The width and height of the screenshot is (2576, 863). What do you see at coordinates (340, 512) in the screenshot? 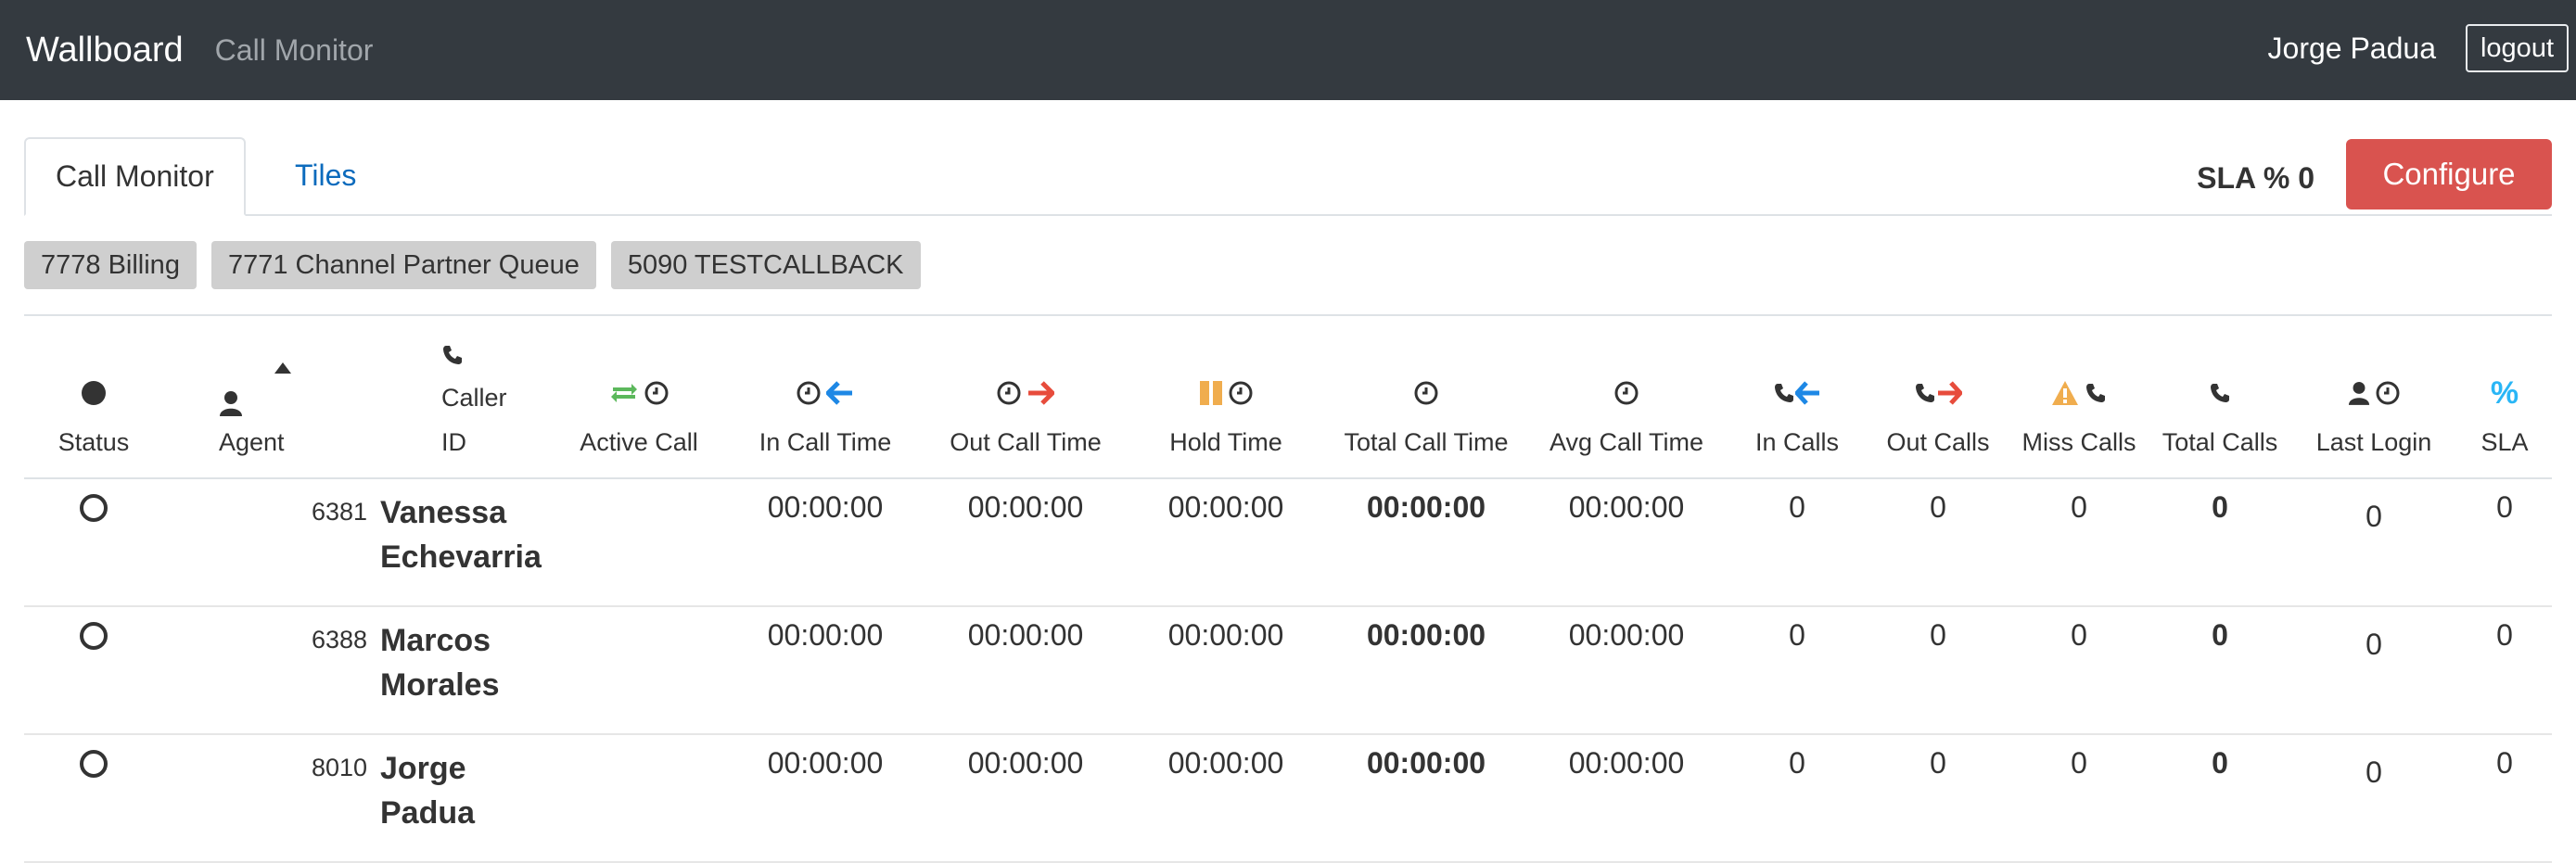
I see `agent-extension: 6381` at bounding box center [340, 512].